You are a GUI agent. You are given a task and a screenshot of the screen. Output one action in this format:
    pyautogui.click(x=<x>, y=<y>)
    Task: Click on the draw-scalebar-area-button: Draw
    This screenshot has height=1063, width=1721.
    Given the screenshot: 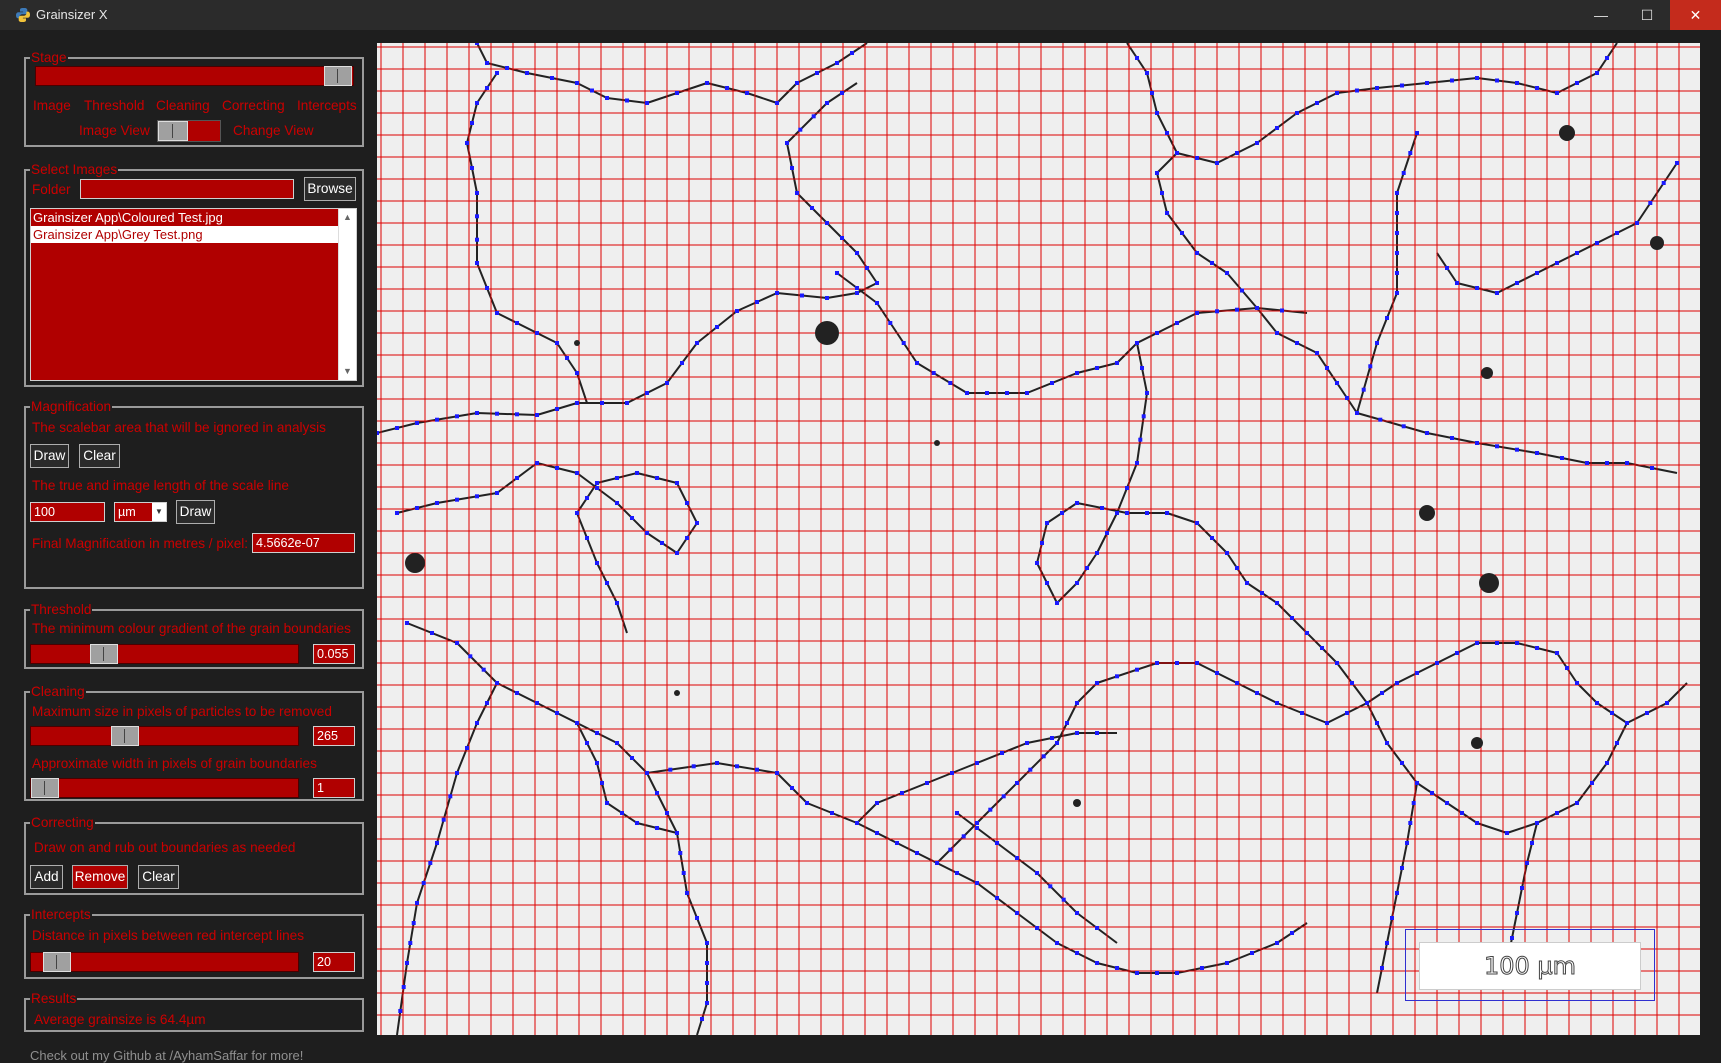 What is the action you would take?
    pyautogui.click(x=49, y=456)
    